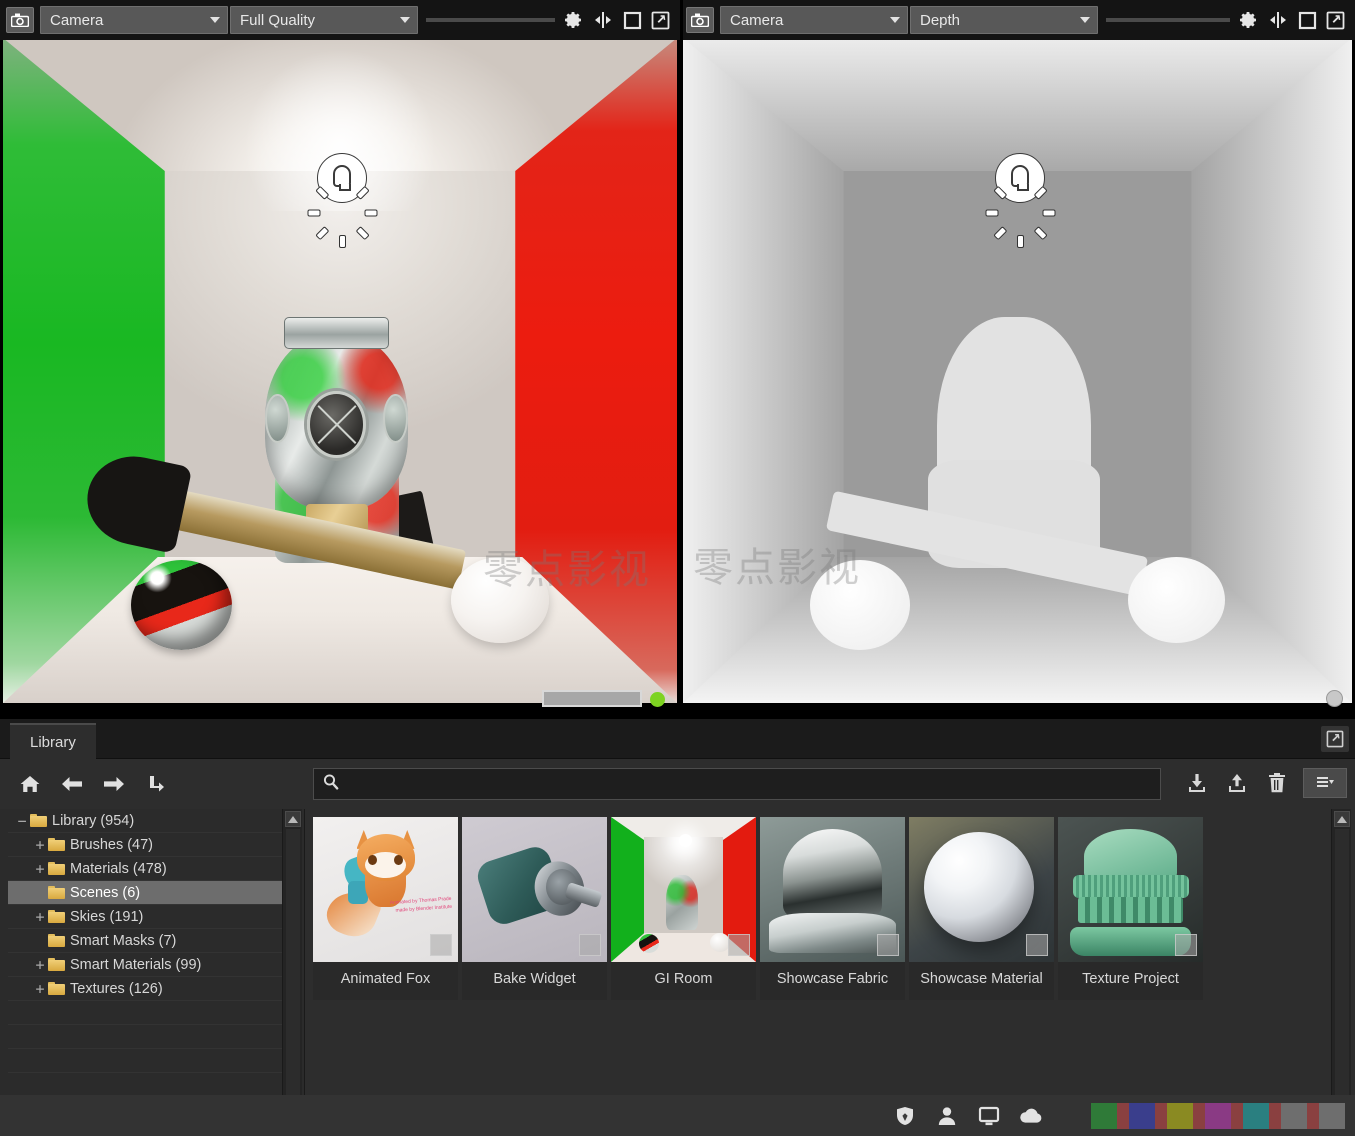 This screenshot has height=1136, width=1355. I want to click on asset-cell: Showcase Fabric, so click(832, 909).